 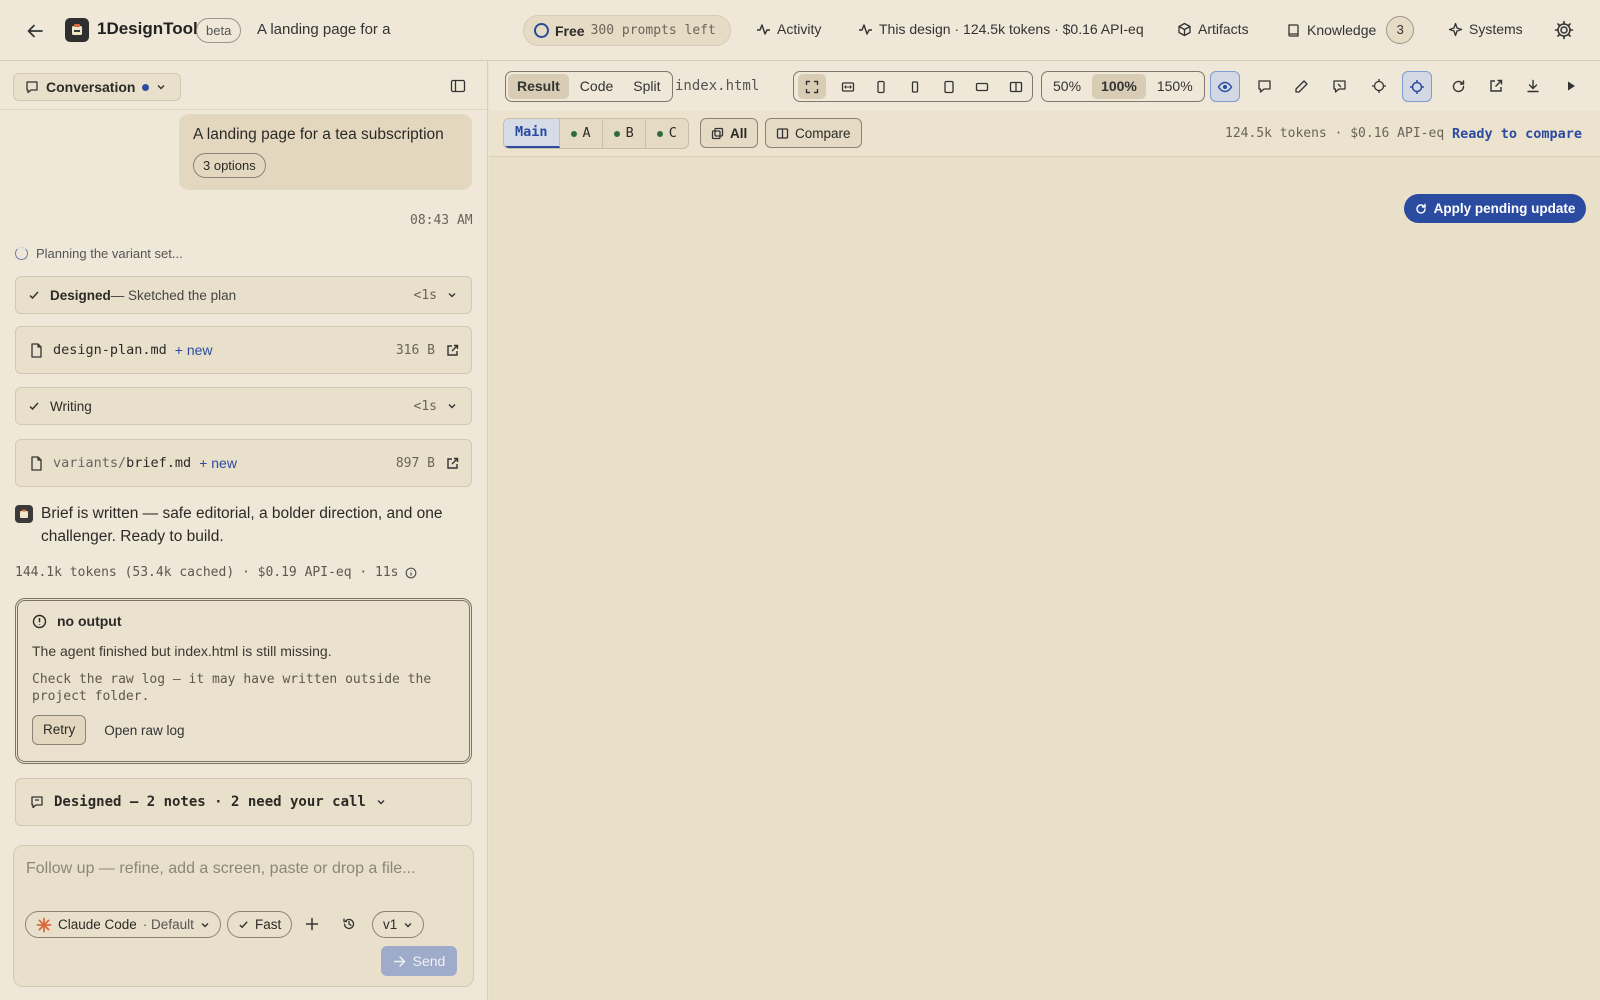 I want to click on step-designed-detail: — Sketched the plan, so click(x=173, y=295).